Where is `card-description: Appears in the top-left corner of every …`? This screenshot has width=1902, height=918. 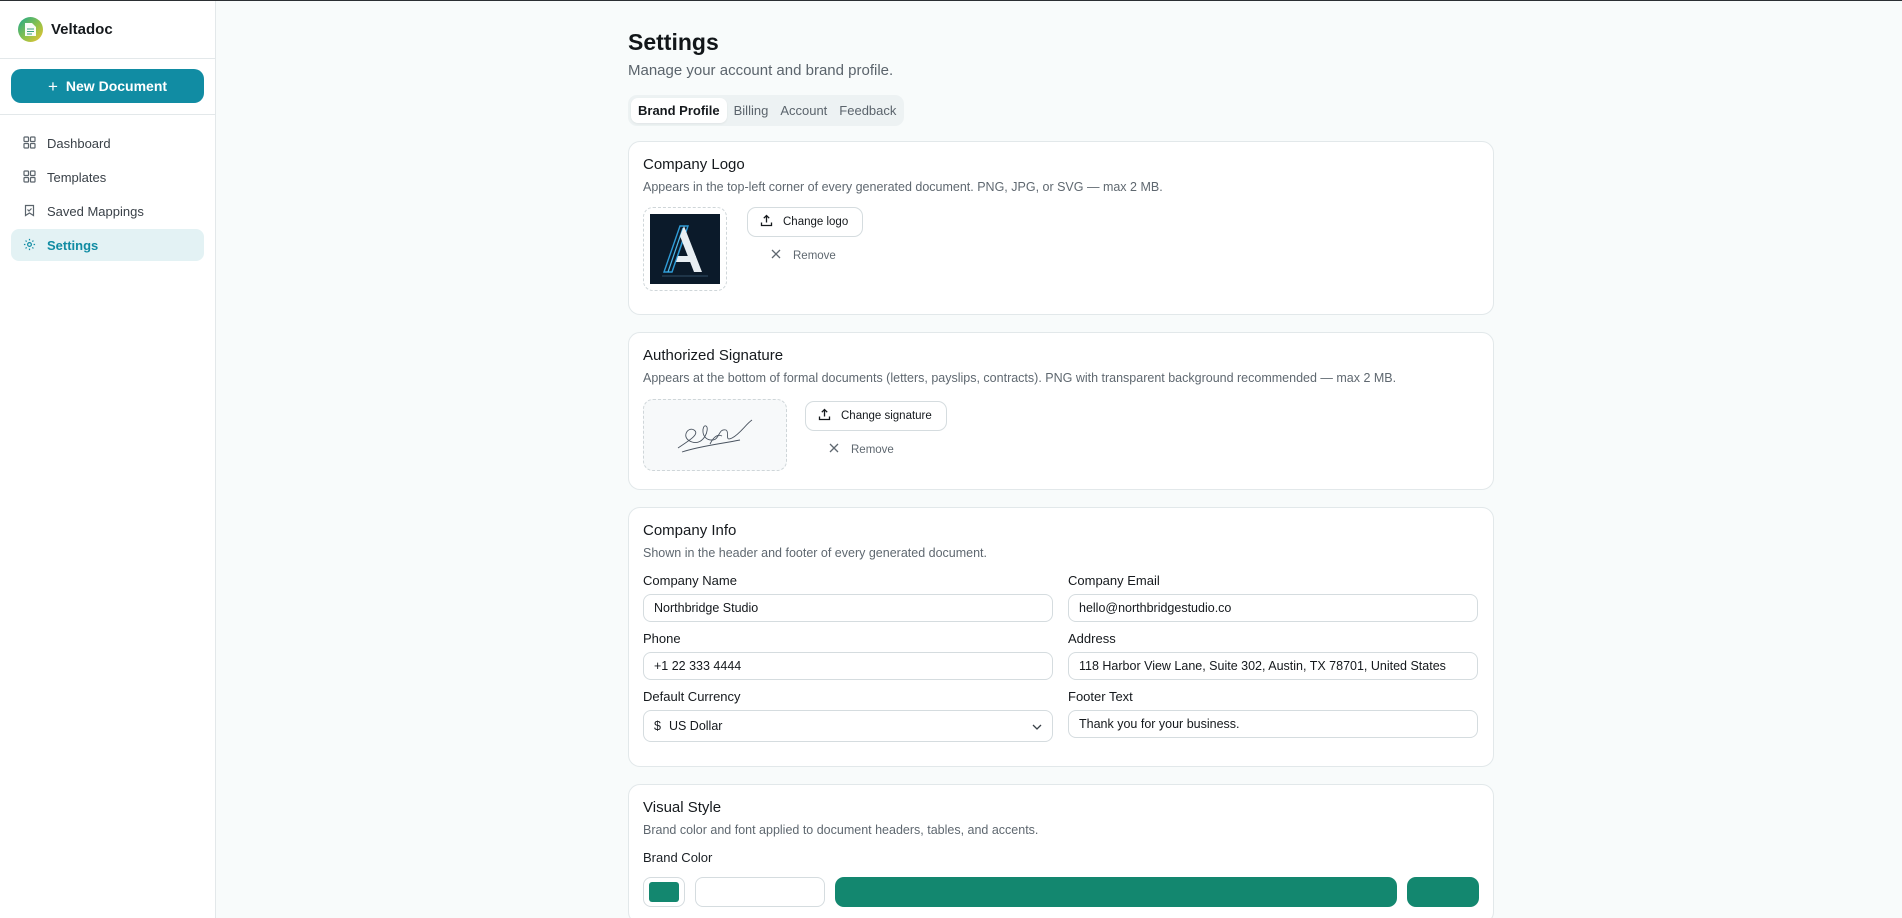 card-description: Appears in the top-left corner of every … is located at coordinates (903, 187).